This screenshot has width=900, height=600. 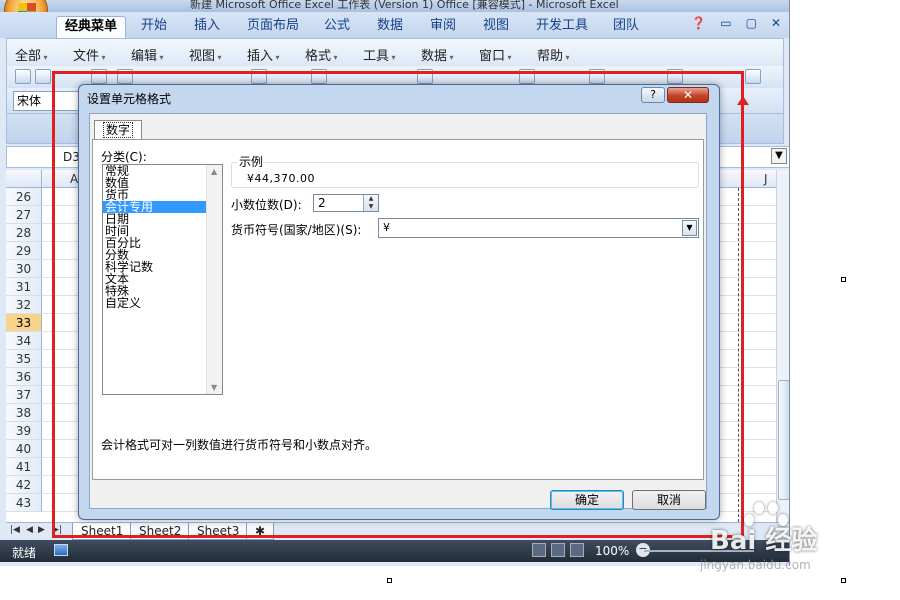 What do you see at coordinates (783, 440) in the screenshot?
I see `scroll-thumb` at bounding box center [783, 440].